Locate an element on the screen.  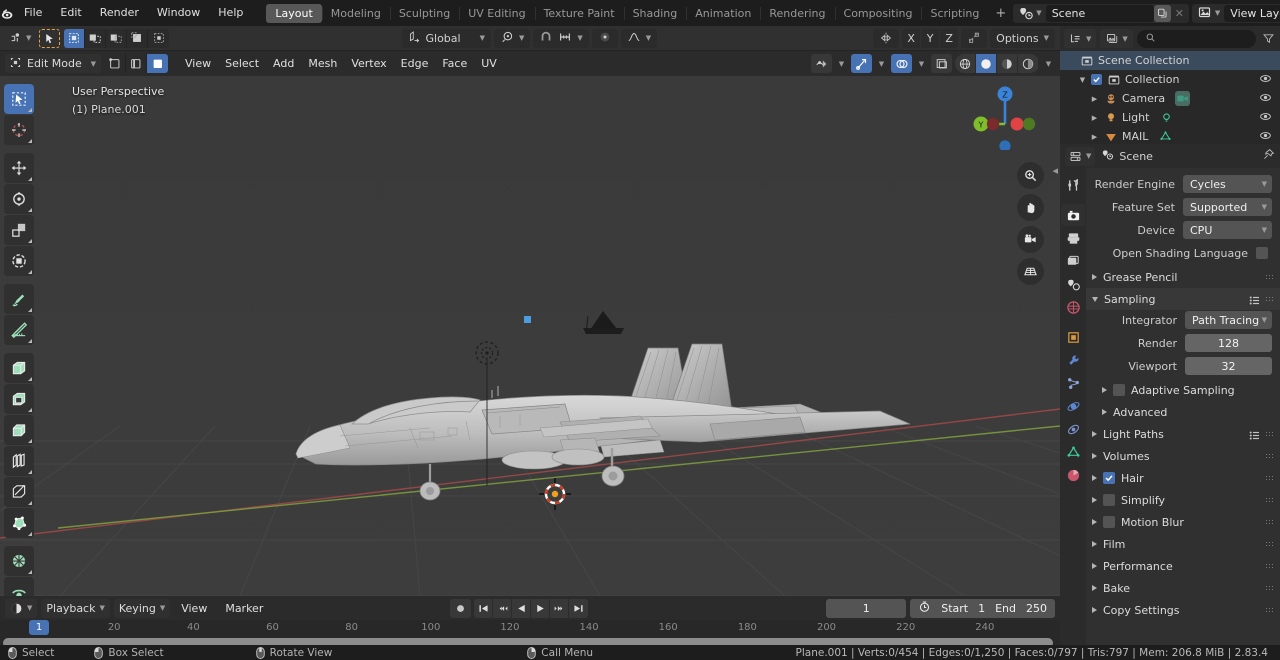
outliner-display-mode-icon: ▼ is located at coordinates (1080, 38).